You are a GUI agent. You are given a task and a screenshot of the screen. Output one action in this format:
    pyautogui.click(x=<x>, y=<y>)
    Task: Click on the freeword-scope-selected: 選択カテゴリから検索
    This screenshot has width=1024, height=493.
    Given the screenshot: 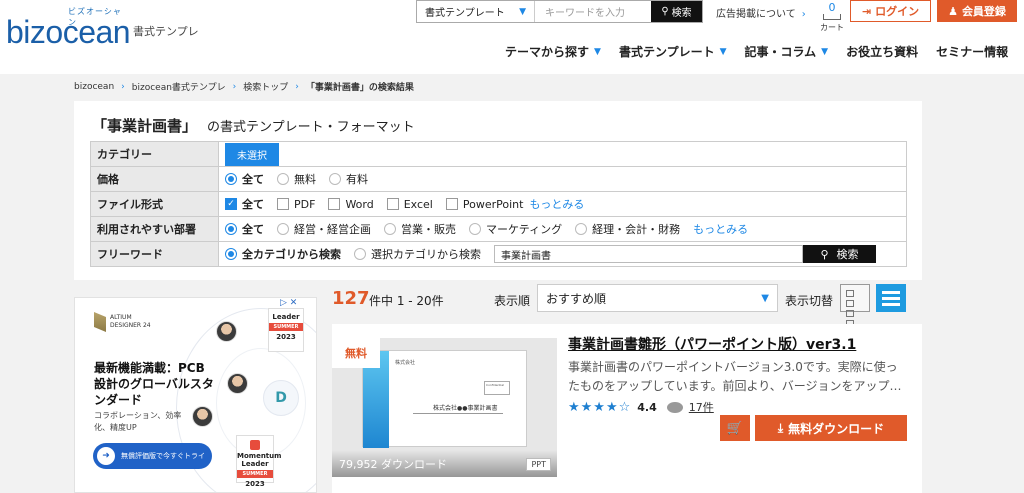 What is the action you would take?
    pyautogui.click(x=417, y=254)
    